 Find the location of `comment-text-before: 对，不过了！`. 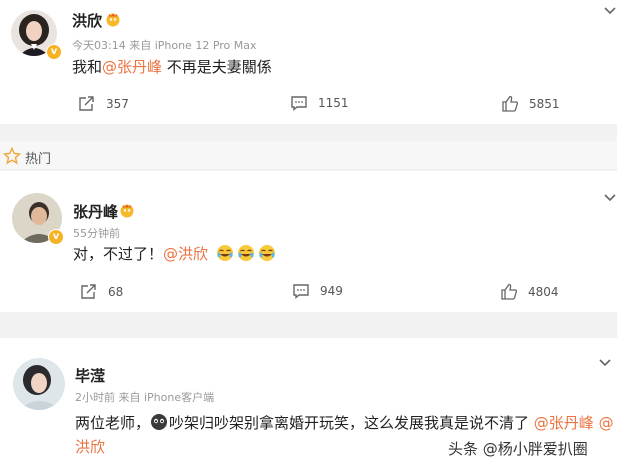

comment-text-before: 对，不过了！ is located at coordinates (118, 254).